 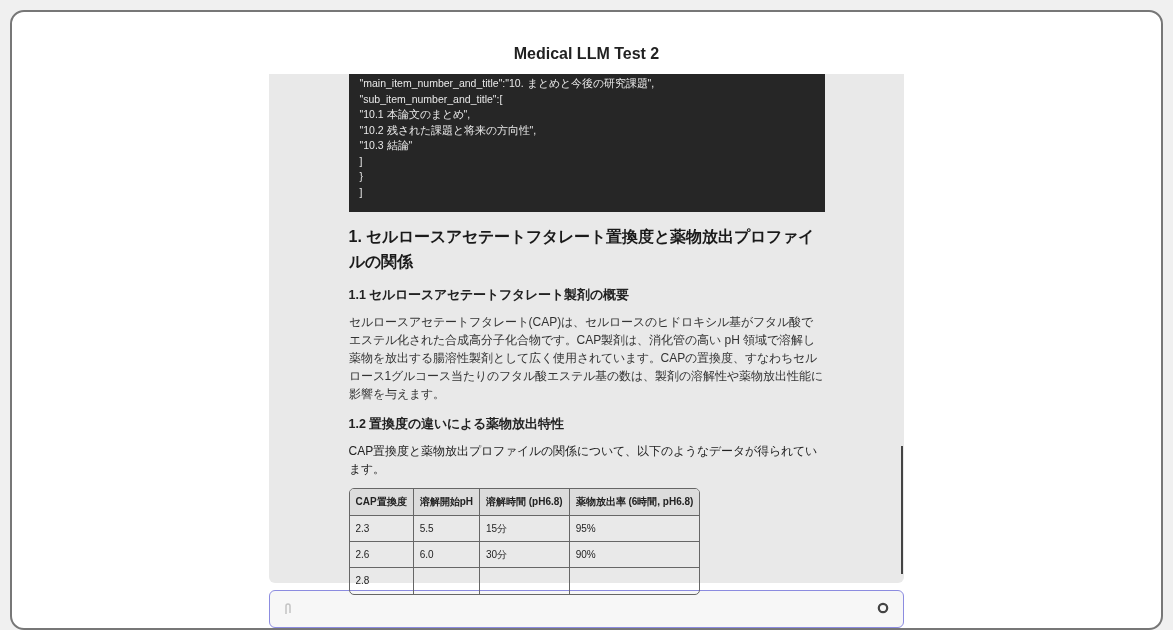 What do you see at coordinates (361, 177) in the screenshot?
I see `code-line: }` at bounding box center [361, 177].